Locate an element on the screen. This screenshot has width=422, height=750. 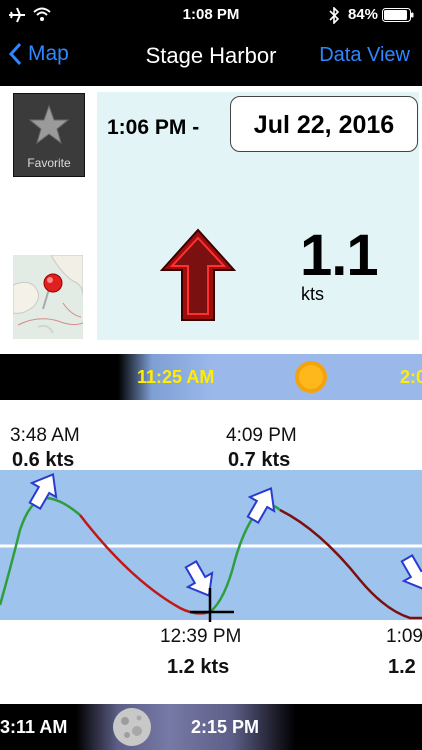
trough-time-2: 1:09 is located at coordinates (404, 636).